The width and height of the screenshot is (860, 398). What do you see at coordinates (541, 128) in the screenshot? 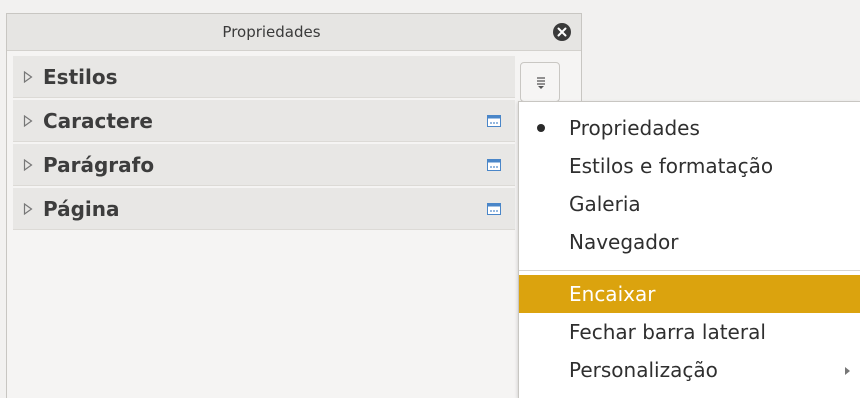
I see `selected-bullet-icon` at bounding box center [541, 128].